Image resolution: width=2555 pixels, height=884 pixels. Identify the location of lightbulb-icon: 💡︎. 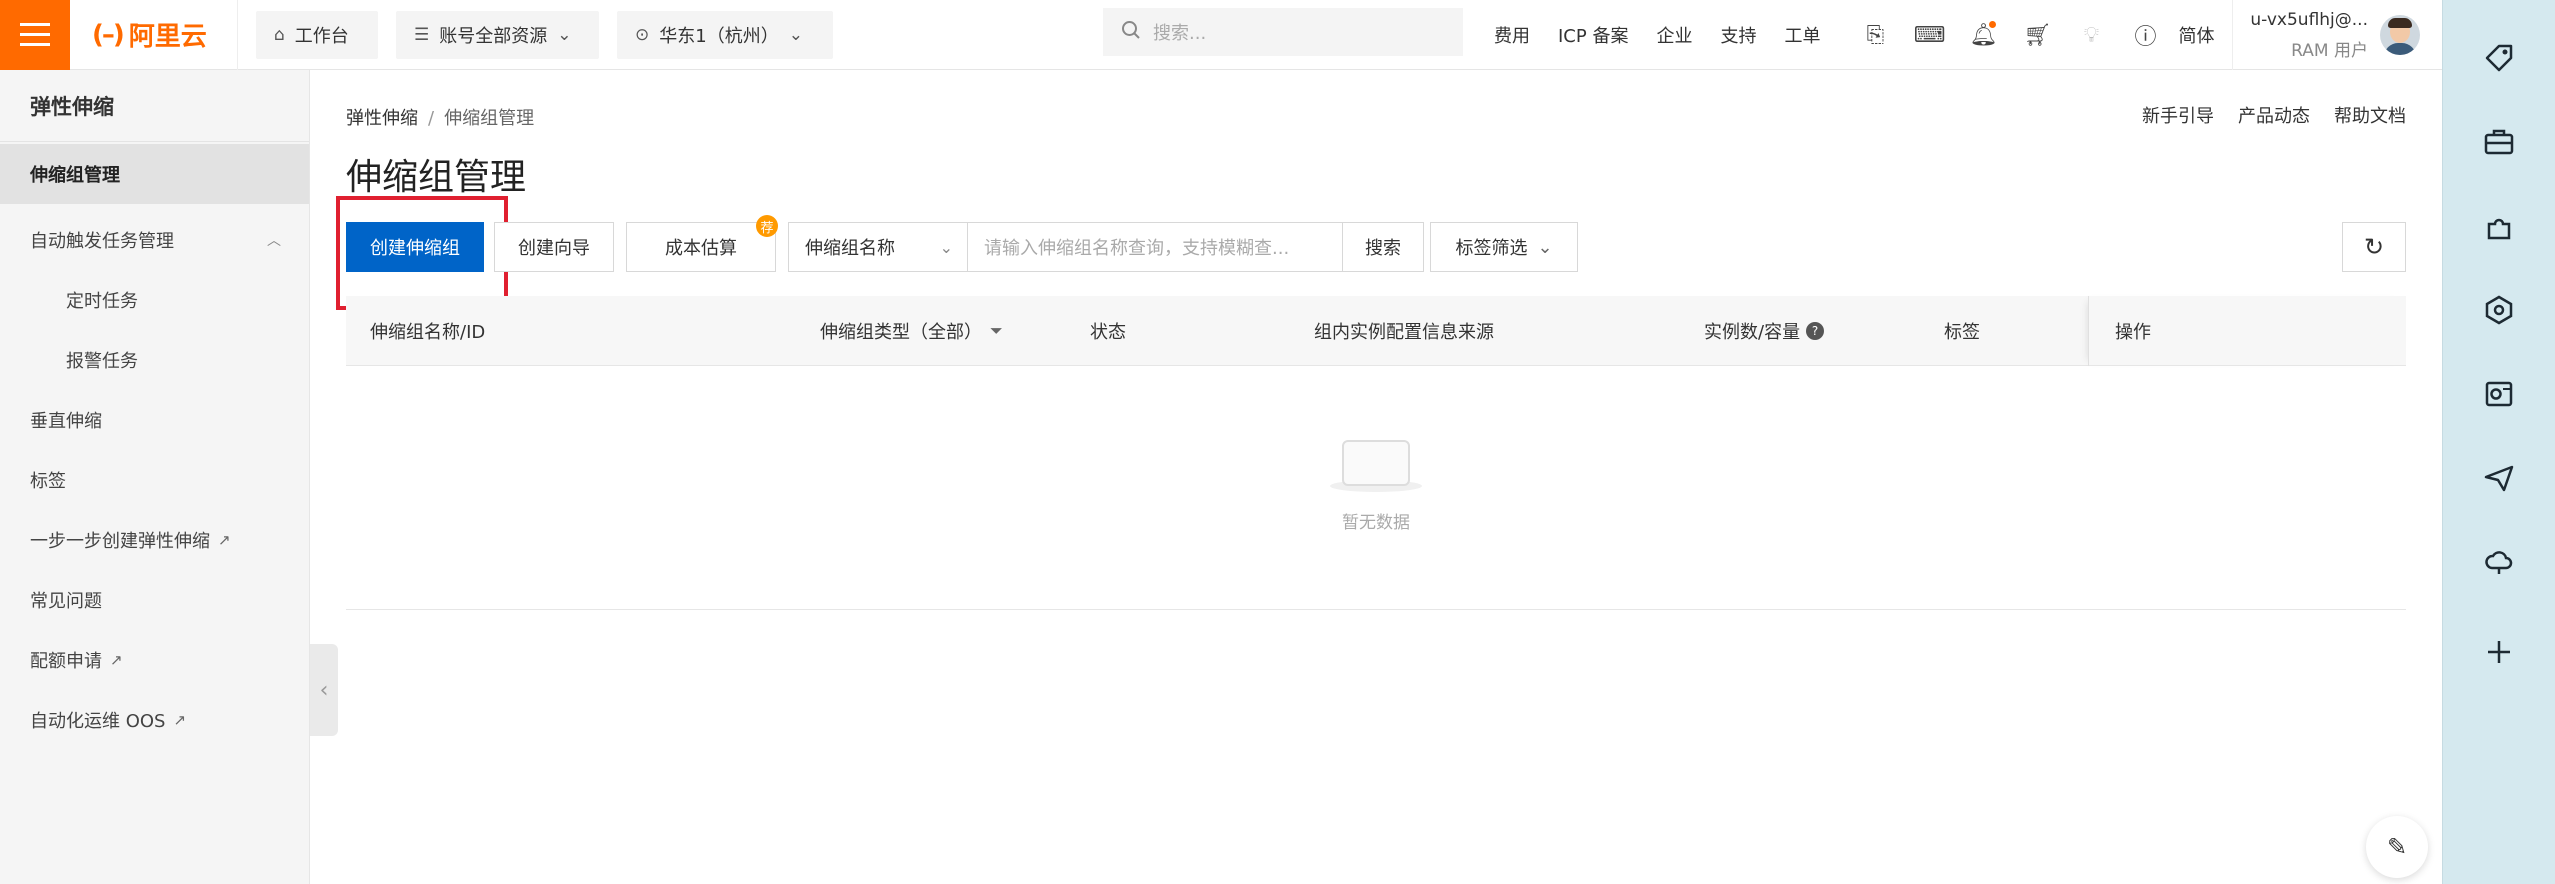
(2091, 35).